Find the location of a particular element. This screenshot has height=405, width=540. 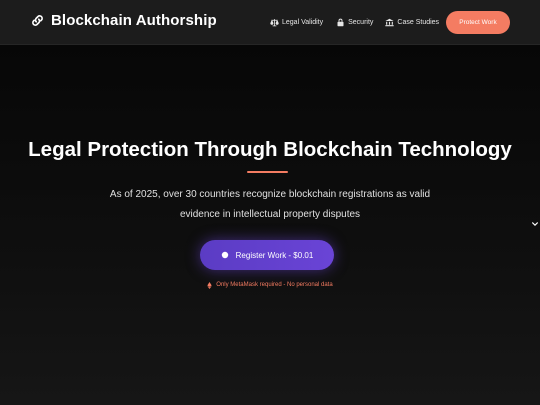

nav-link-security: Security is located at coordinates (354, 22).